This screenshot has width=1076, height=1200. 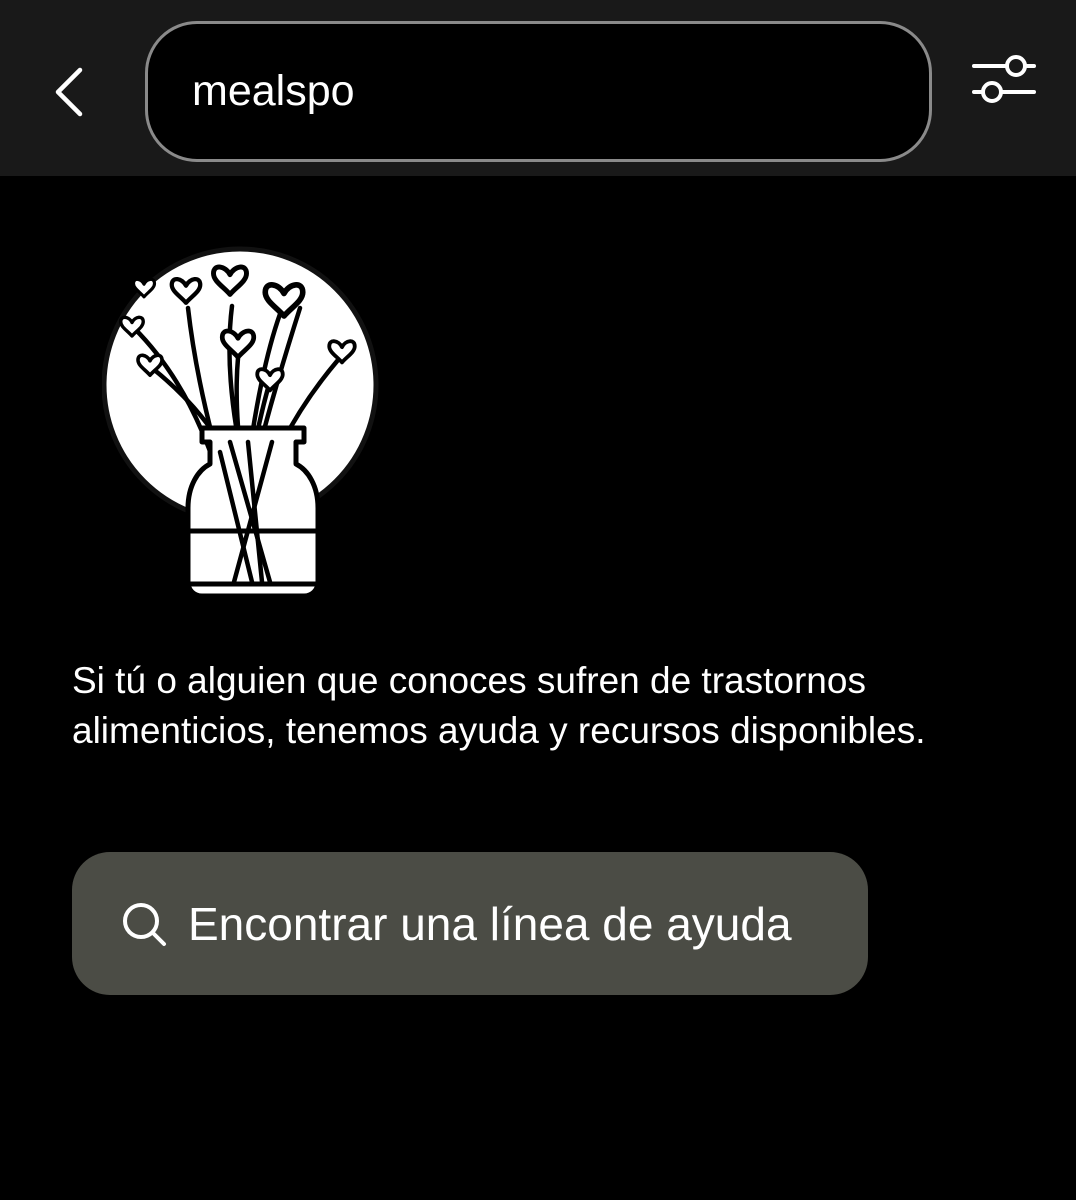 I want to click on top-bar, so click(x=538, y=88).